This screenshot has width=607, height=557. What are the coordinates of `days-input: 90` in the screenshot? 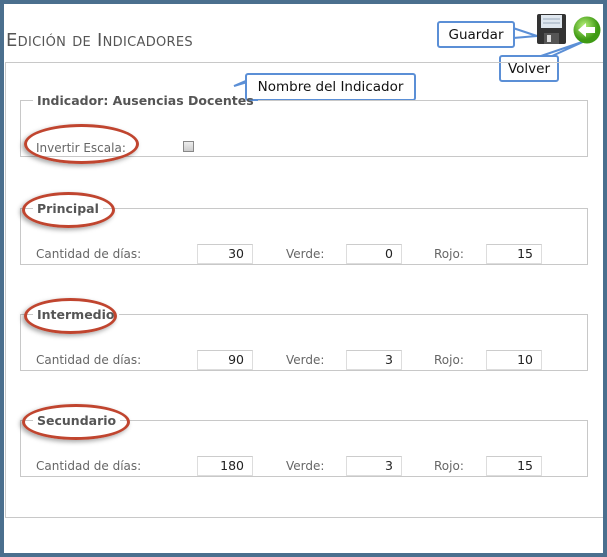 It's located at (225, 360).